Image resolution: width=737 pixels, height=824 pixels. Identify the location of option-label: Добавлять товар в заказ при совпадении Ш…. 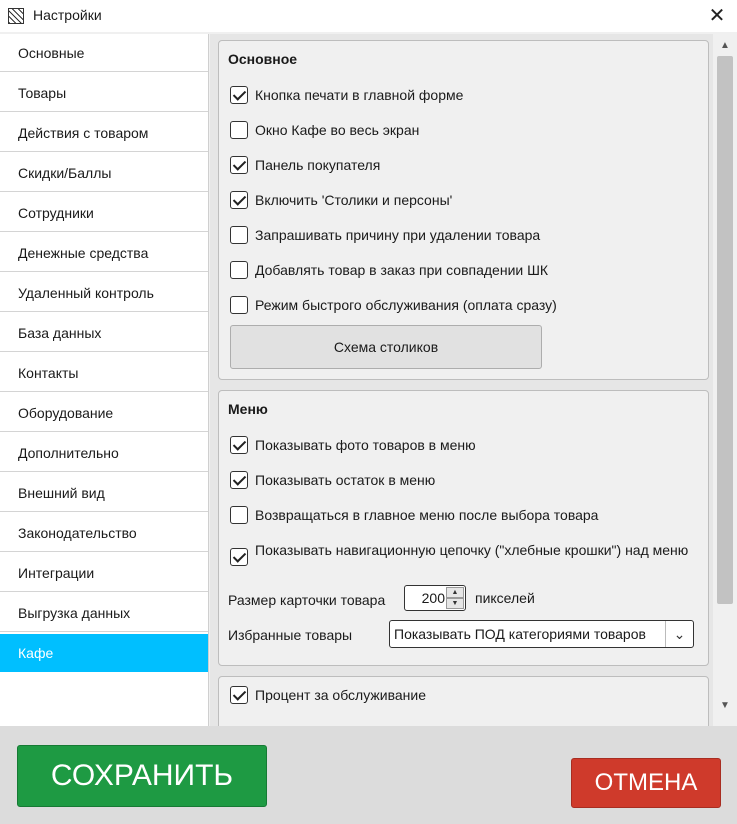
(402, 270).